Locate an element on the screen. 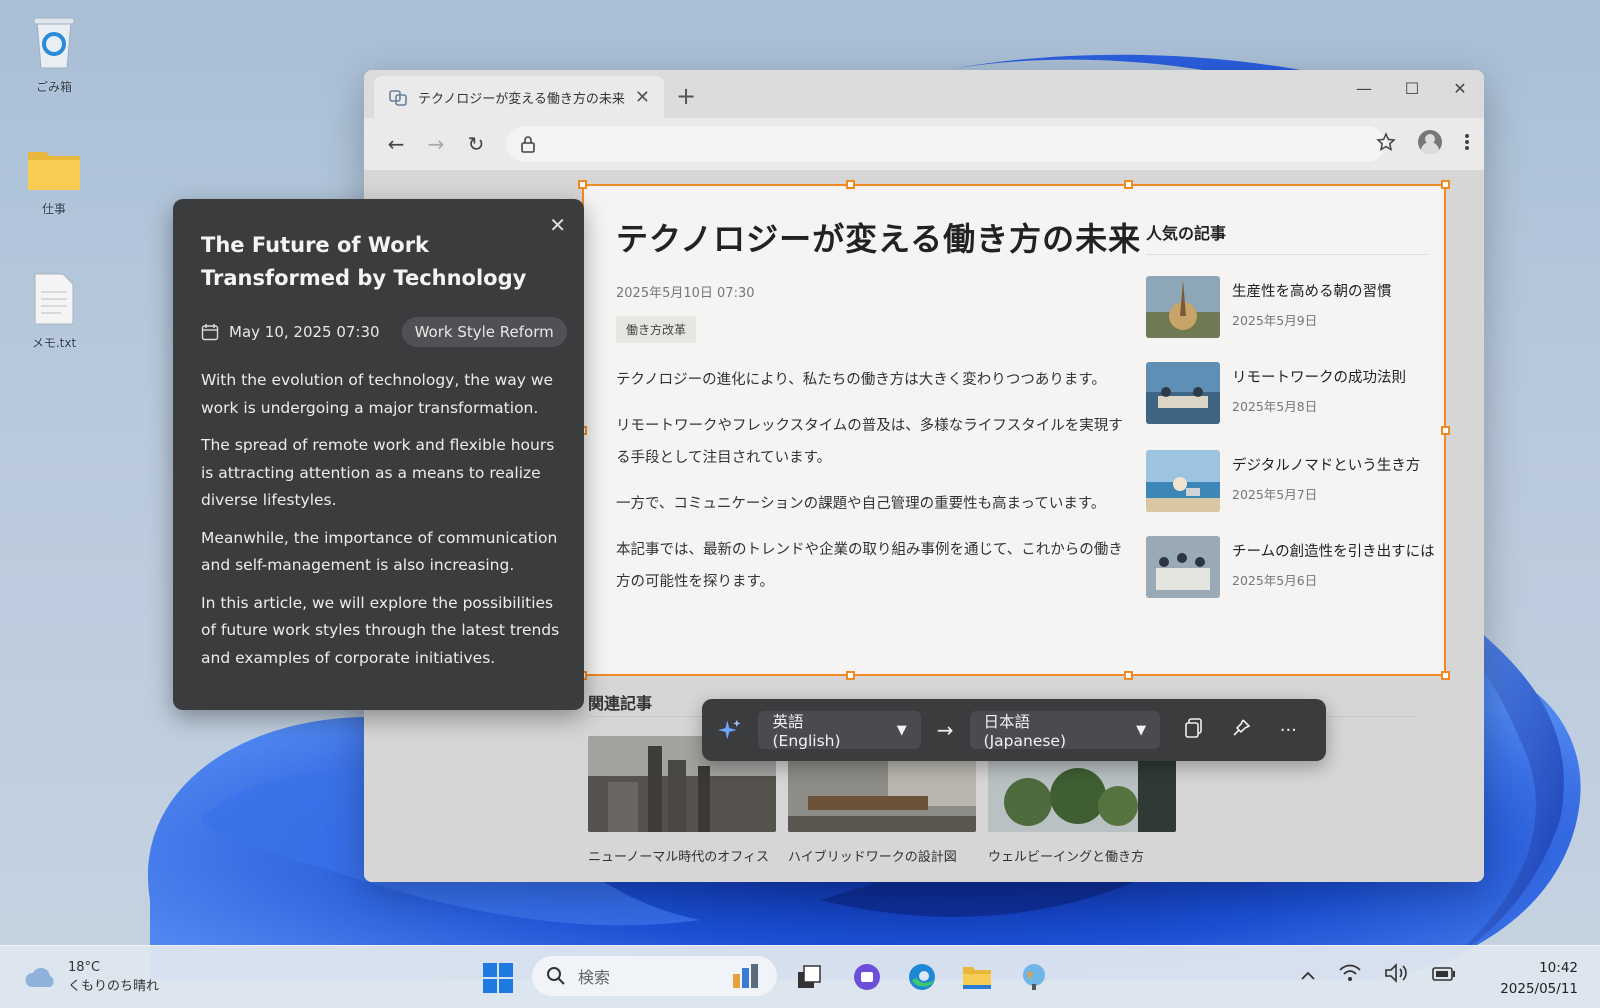 The image size is (1600, 1008). window-controls: — ☐ ✕ is located at coordinates (1412, 88).